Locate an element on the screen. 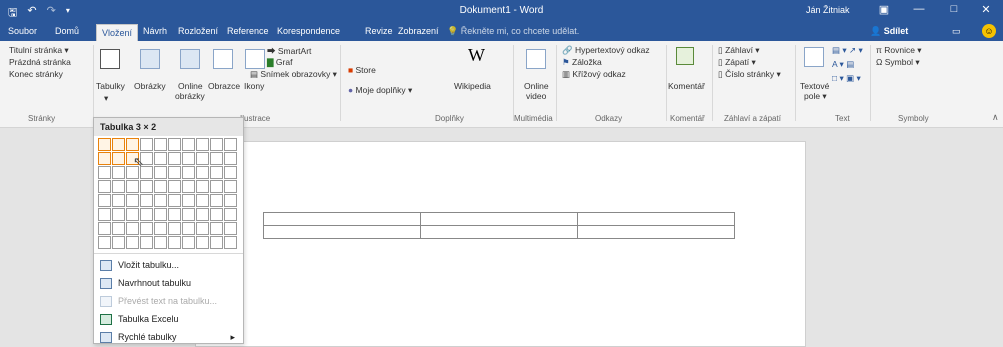  share-button: 👤 Sdílet is located at coordinates (889, 31).